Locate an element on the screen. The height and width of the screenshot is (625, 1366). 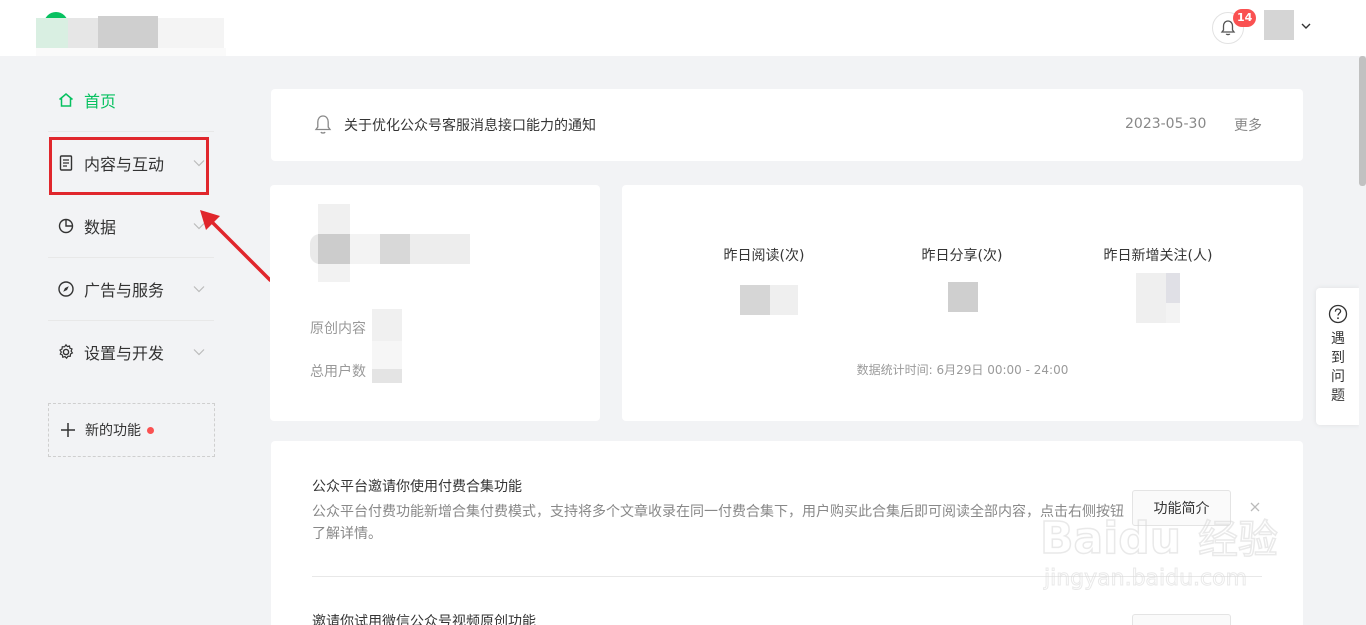
scrollbar-thumb is located at coordinates (1362, 121).